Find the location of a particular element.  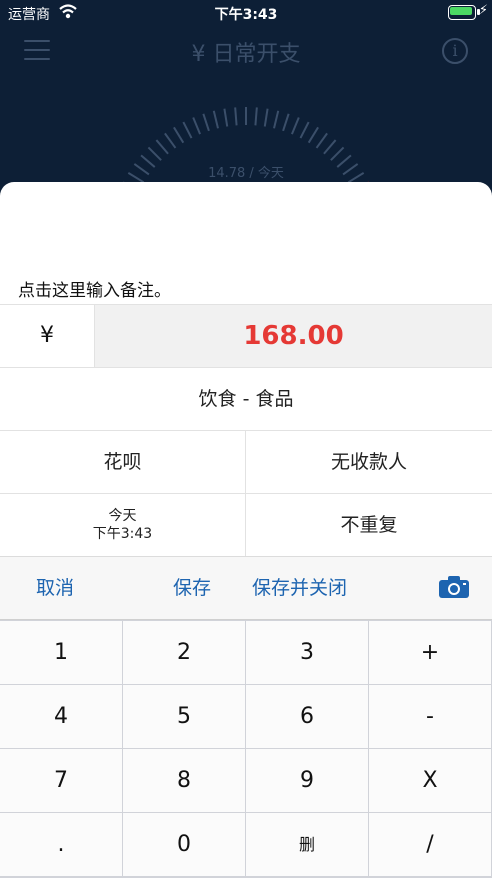

key-multiply: X is located at coordinates (430, 780).